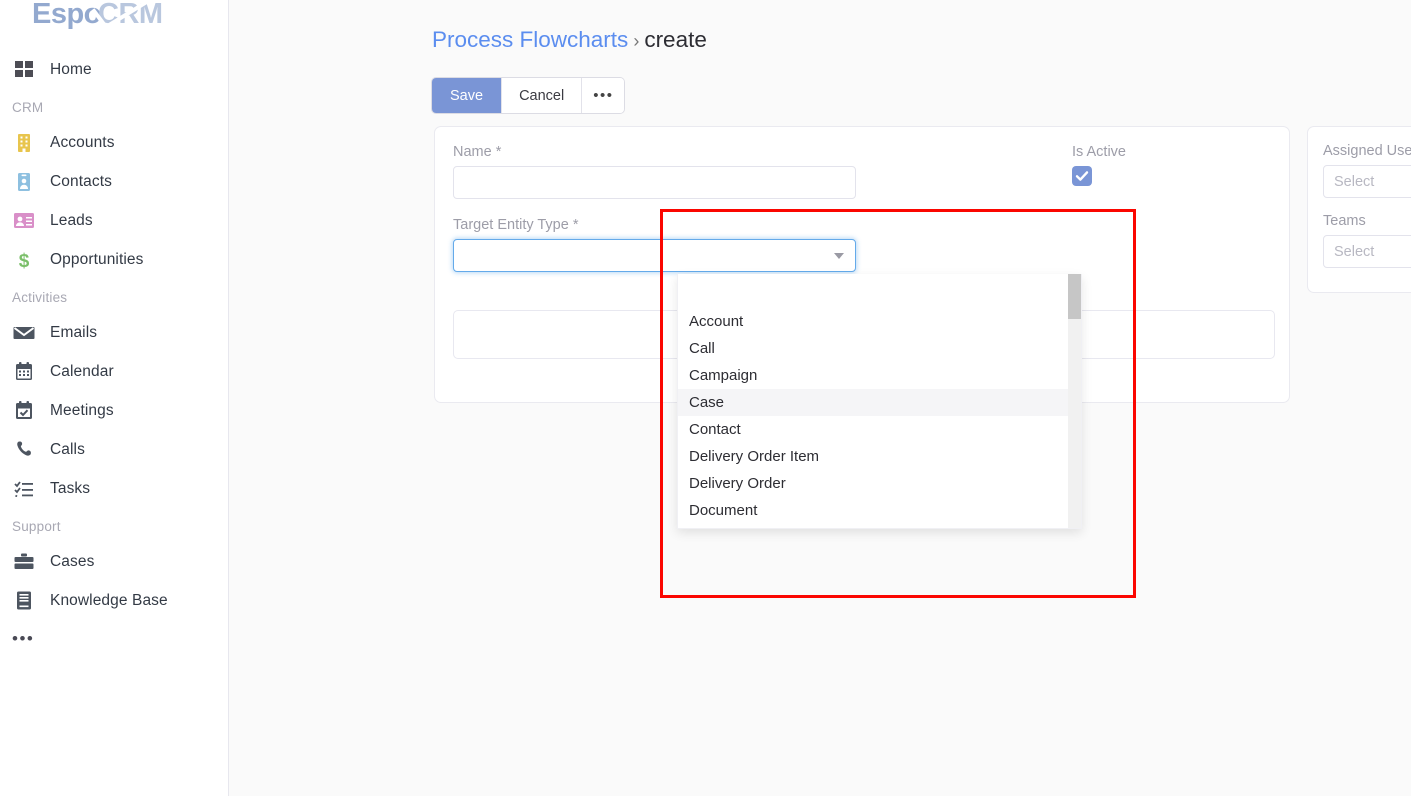  I want to click on dropdown-option: Delivery Order, so click(879, 483).